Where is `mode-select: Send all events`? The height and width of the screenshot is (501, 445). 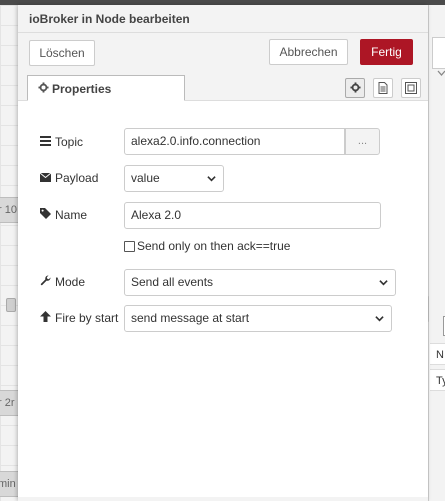
mode-select: Send all events is located at coordinates (260, 282).